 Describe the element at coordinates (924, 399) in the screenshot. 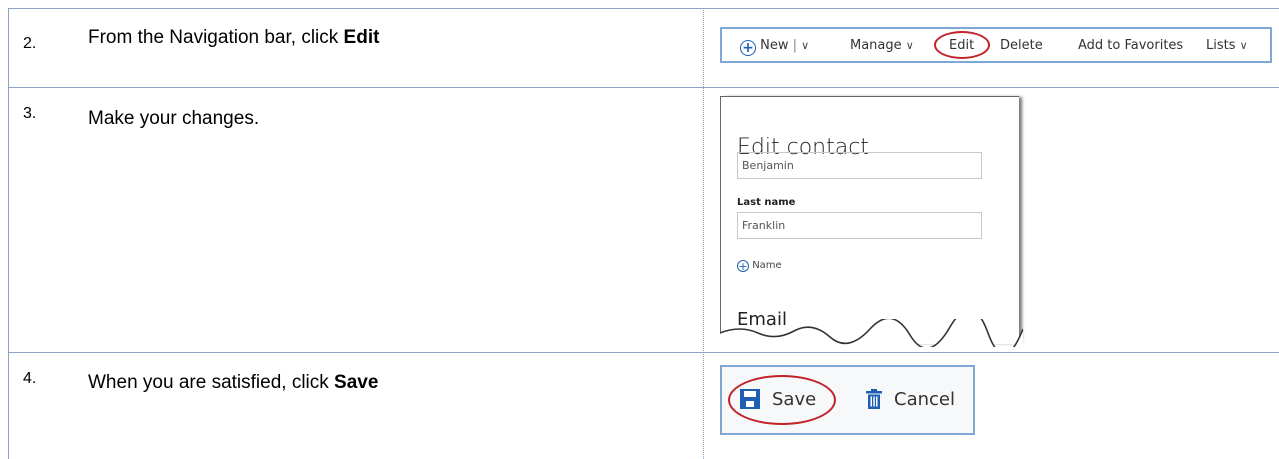

I see `cancel-label: Cancel` at that location.